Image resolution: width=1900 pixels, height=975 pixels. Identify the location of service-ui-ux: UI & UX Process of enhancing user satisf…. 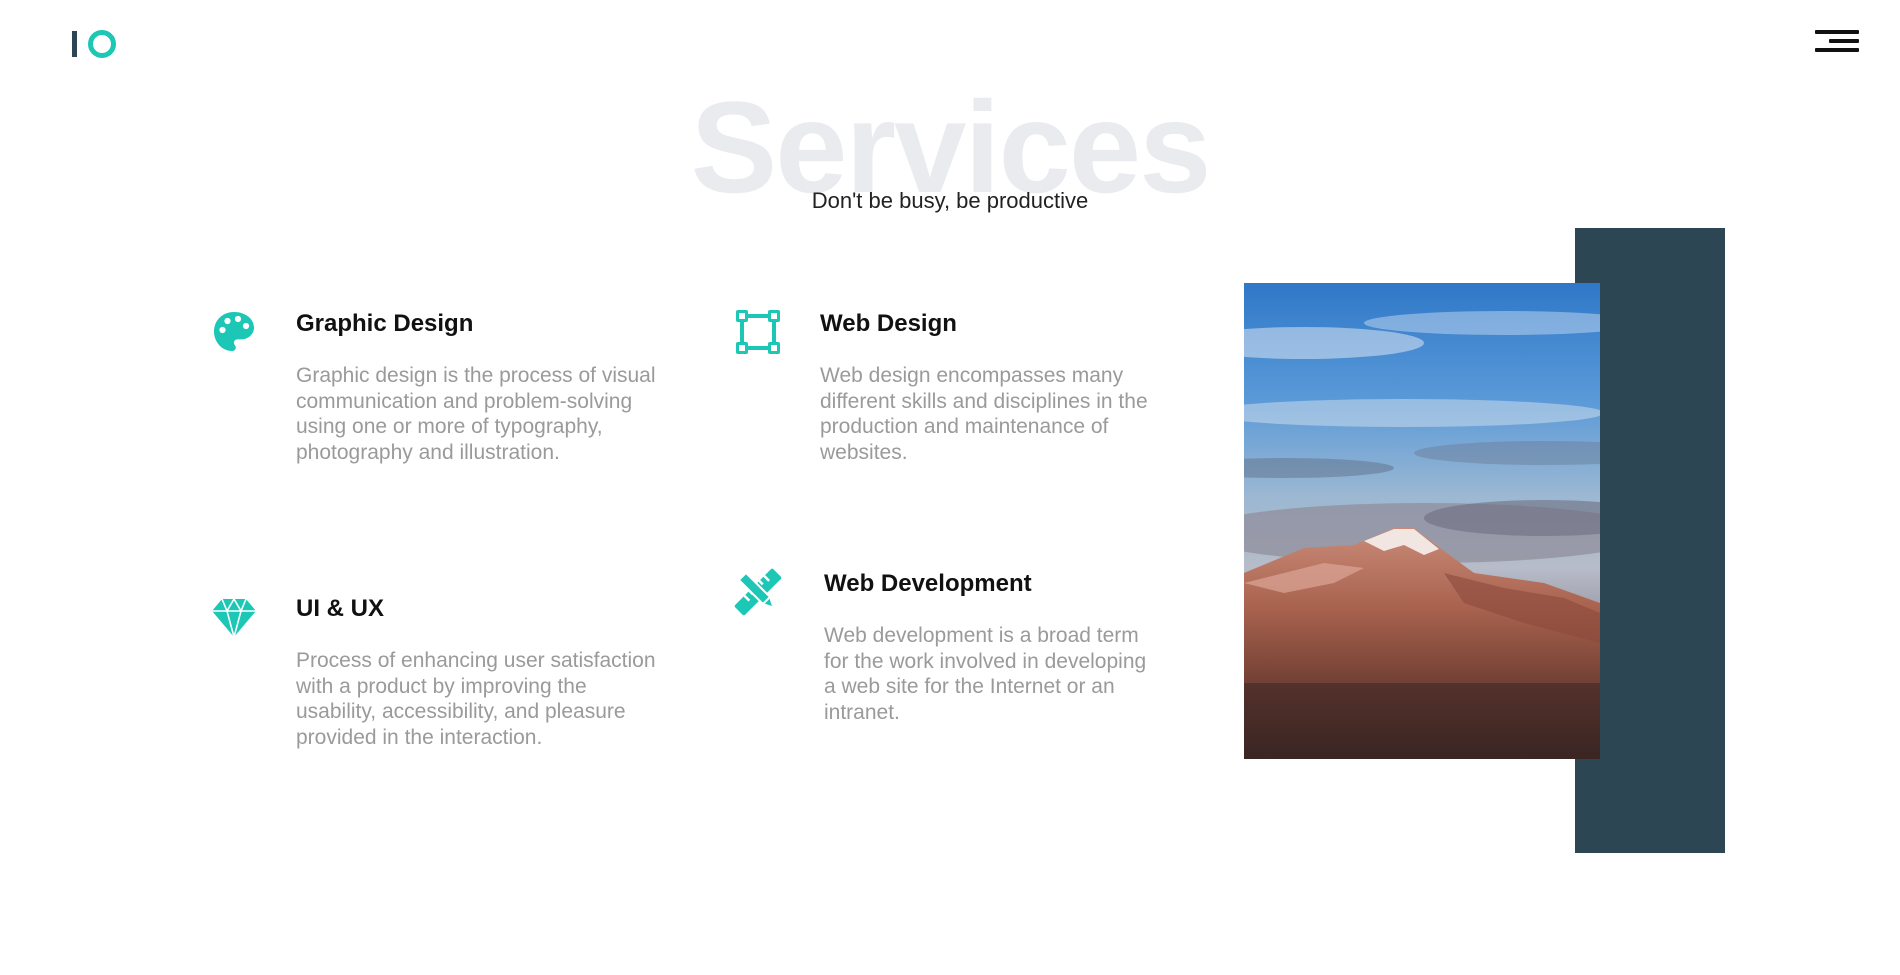
(440, 688).